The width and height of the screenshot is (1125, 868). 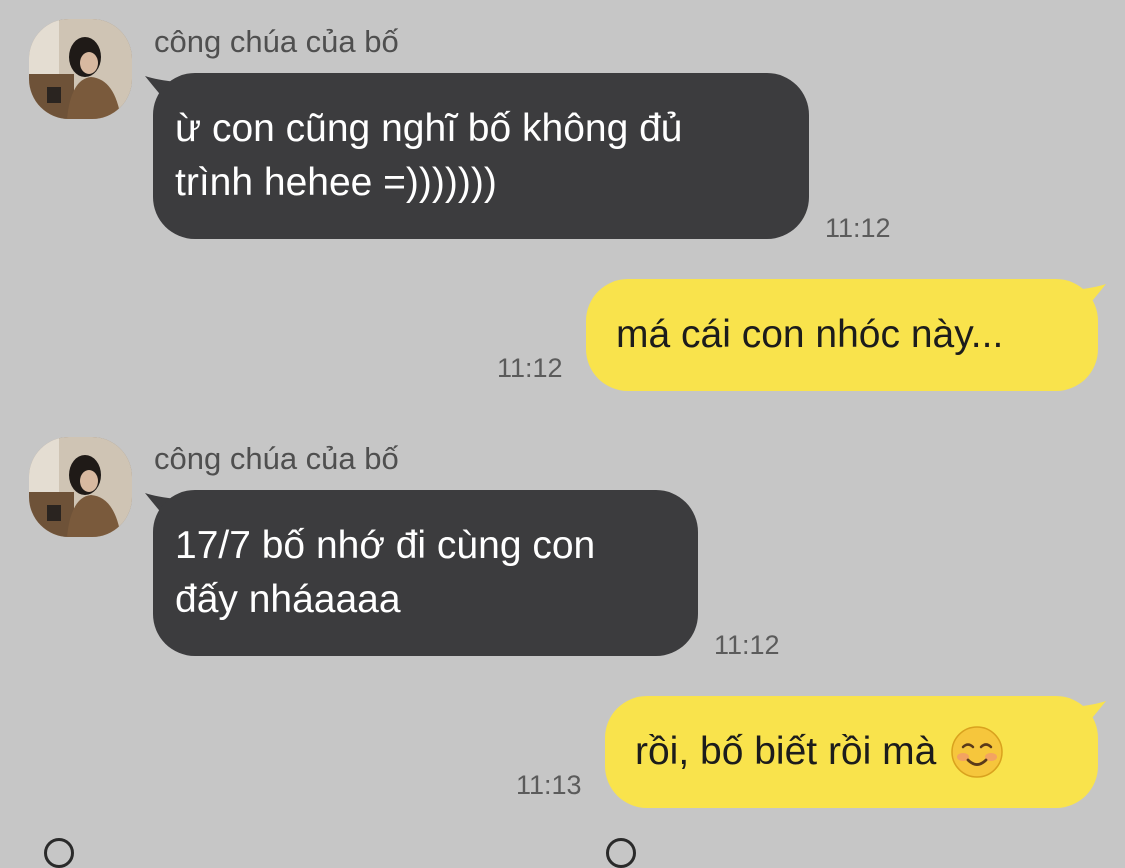 I want to click on next-message-edge, so click(x=621, y=853).